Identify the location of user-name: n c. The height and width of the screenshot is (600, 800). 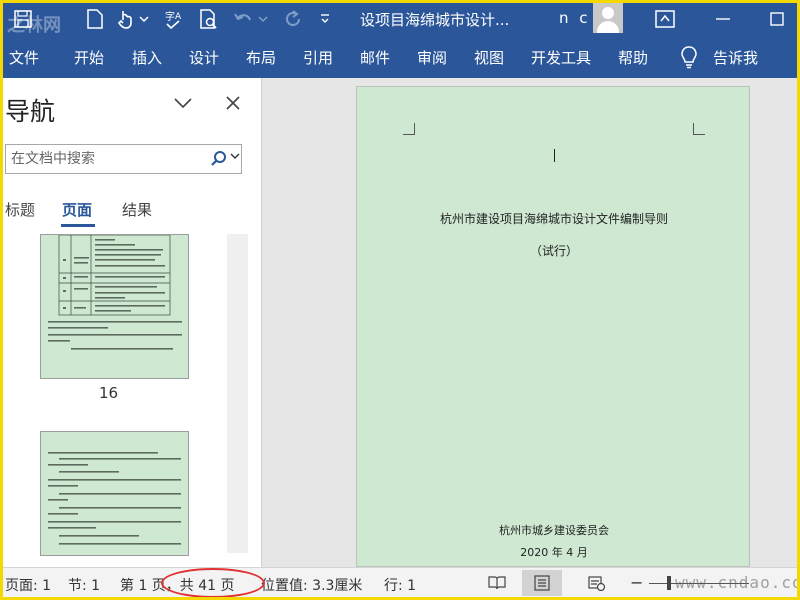
(575, 18).